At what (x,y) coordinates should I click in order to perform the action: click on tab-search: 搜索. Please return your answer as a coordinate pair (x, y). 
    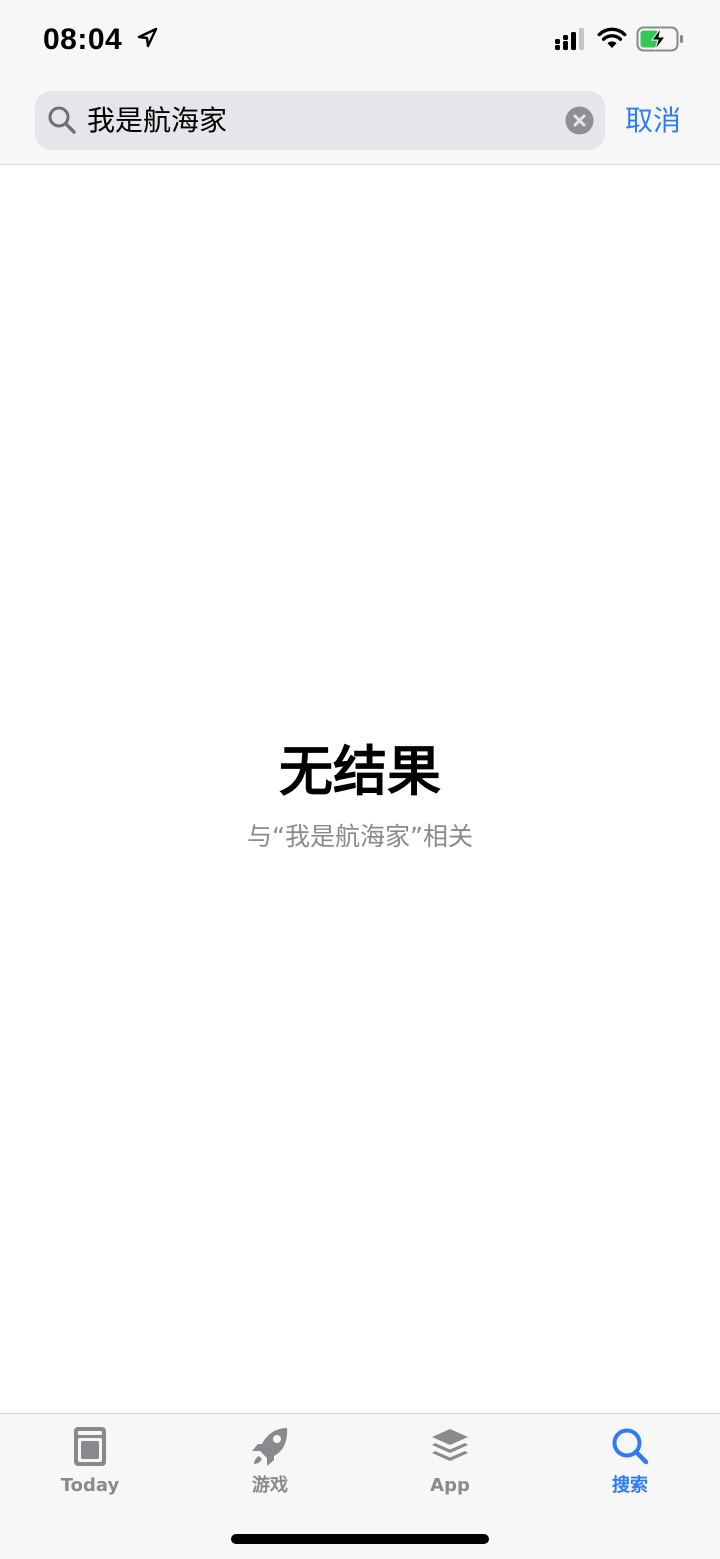
    Looking at the image, I should click on (630, 1464).